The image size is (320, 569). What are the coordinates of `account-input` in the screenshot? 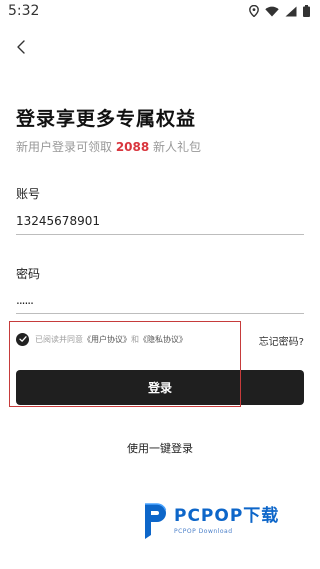 It's located at (160, 220).